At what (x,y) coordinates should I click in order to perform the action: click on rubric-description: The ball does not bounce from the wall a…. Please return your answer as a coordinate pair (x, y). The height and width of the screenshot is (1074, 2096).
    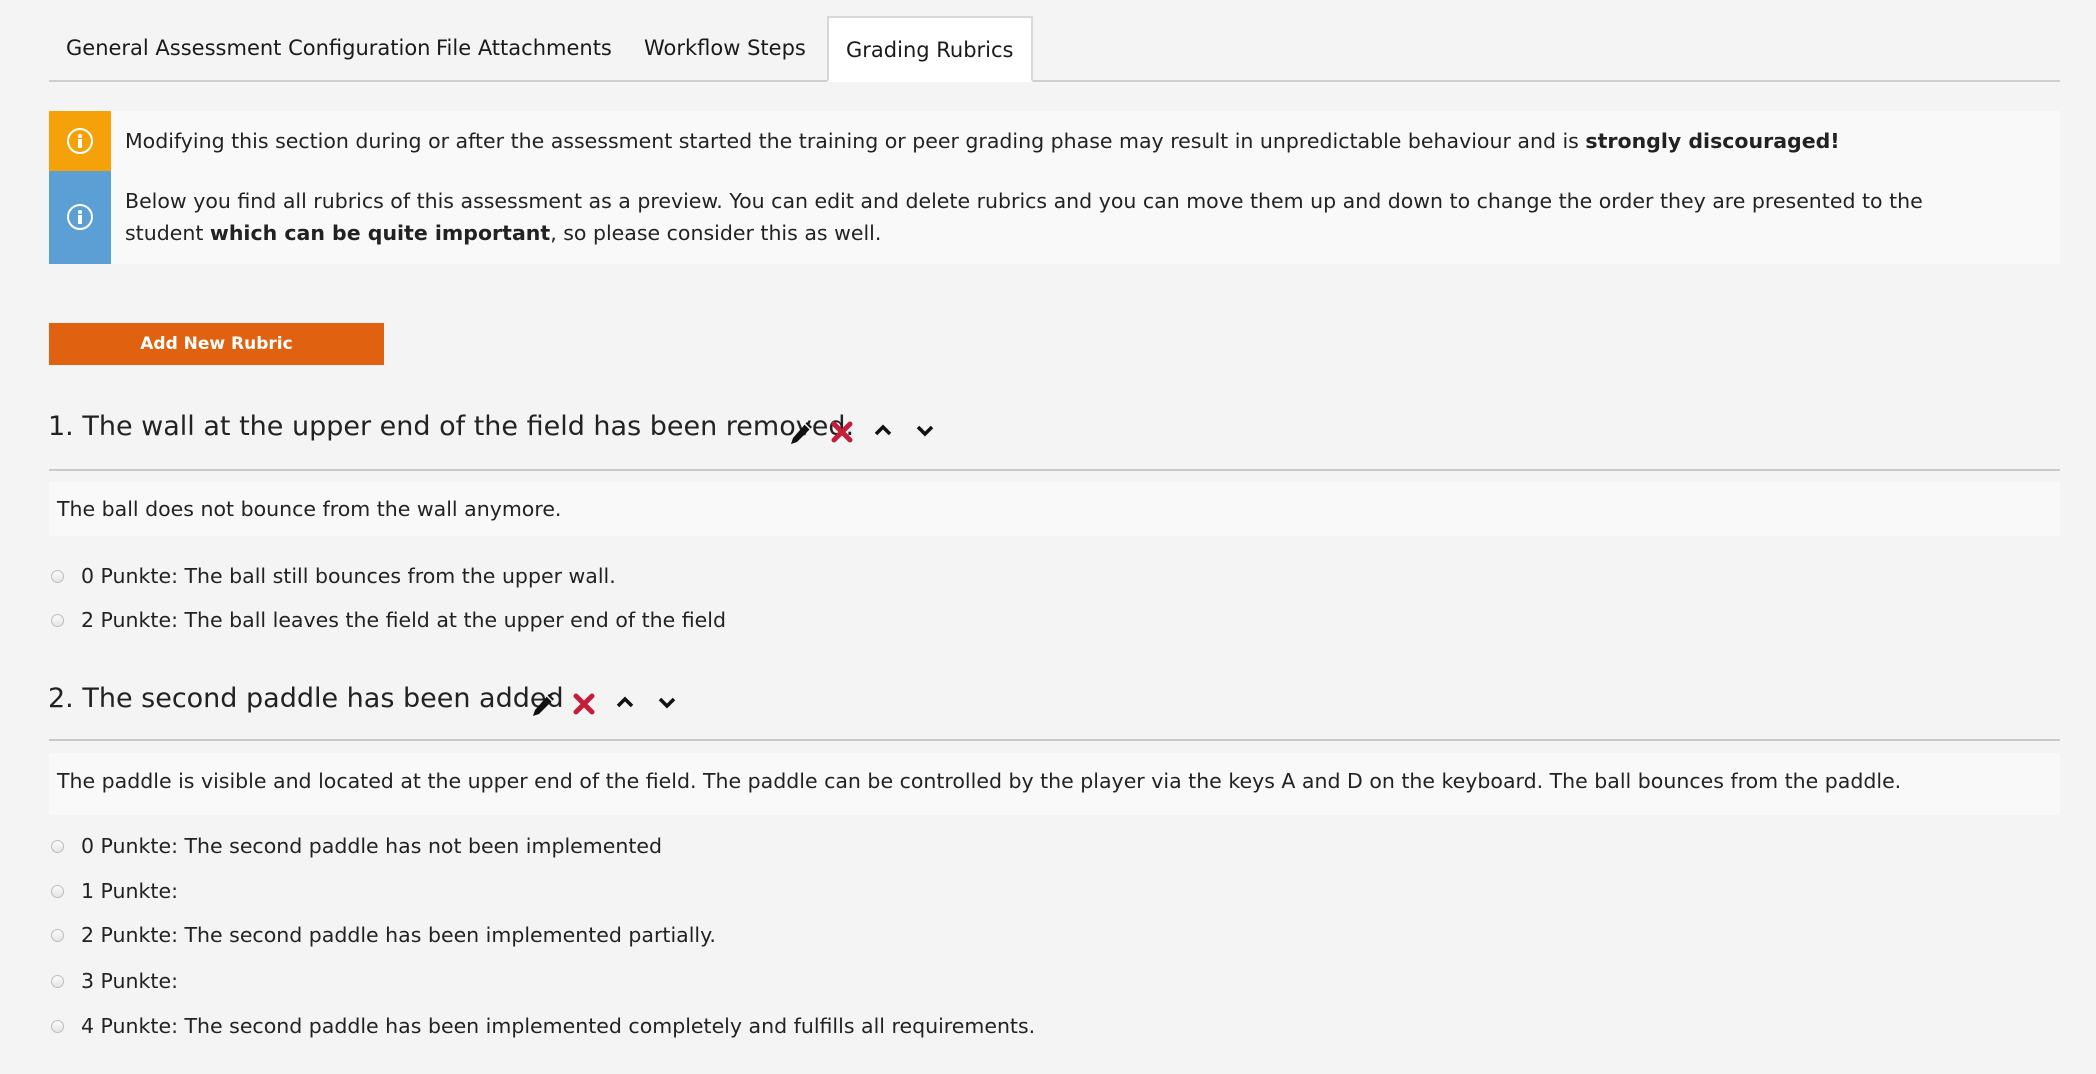
    Looking at the image, I should click on (1054, 509).